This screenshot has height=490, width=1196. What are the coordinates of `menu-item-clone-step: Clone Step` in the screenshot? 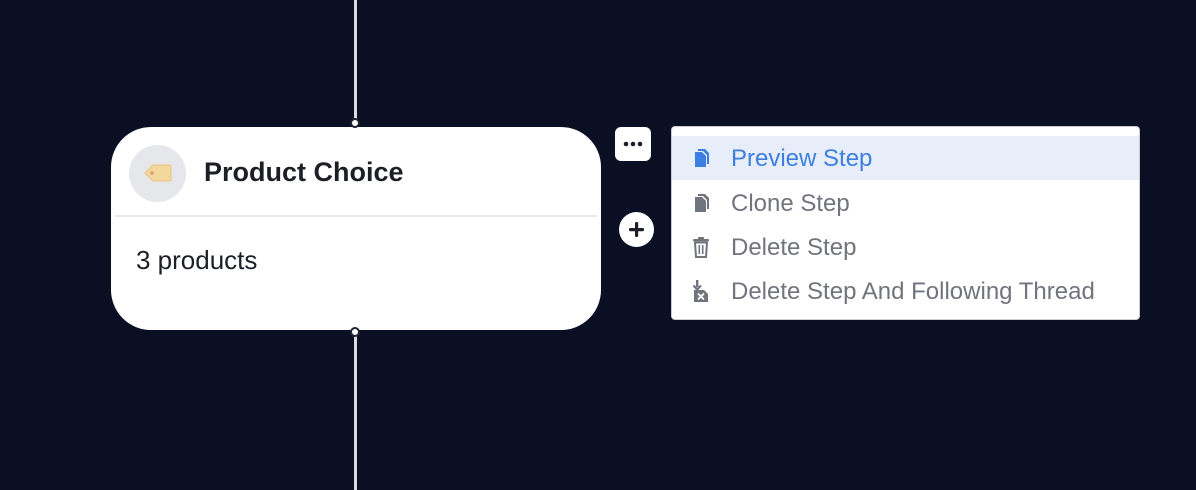 It's located at (905, 203).